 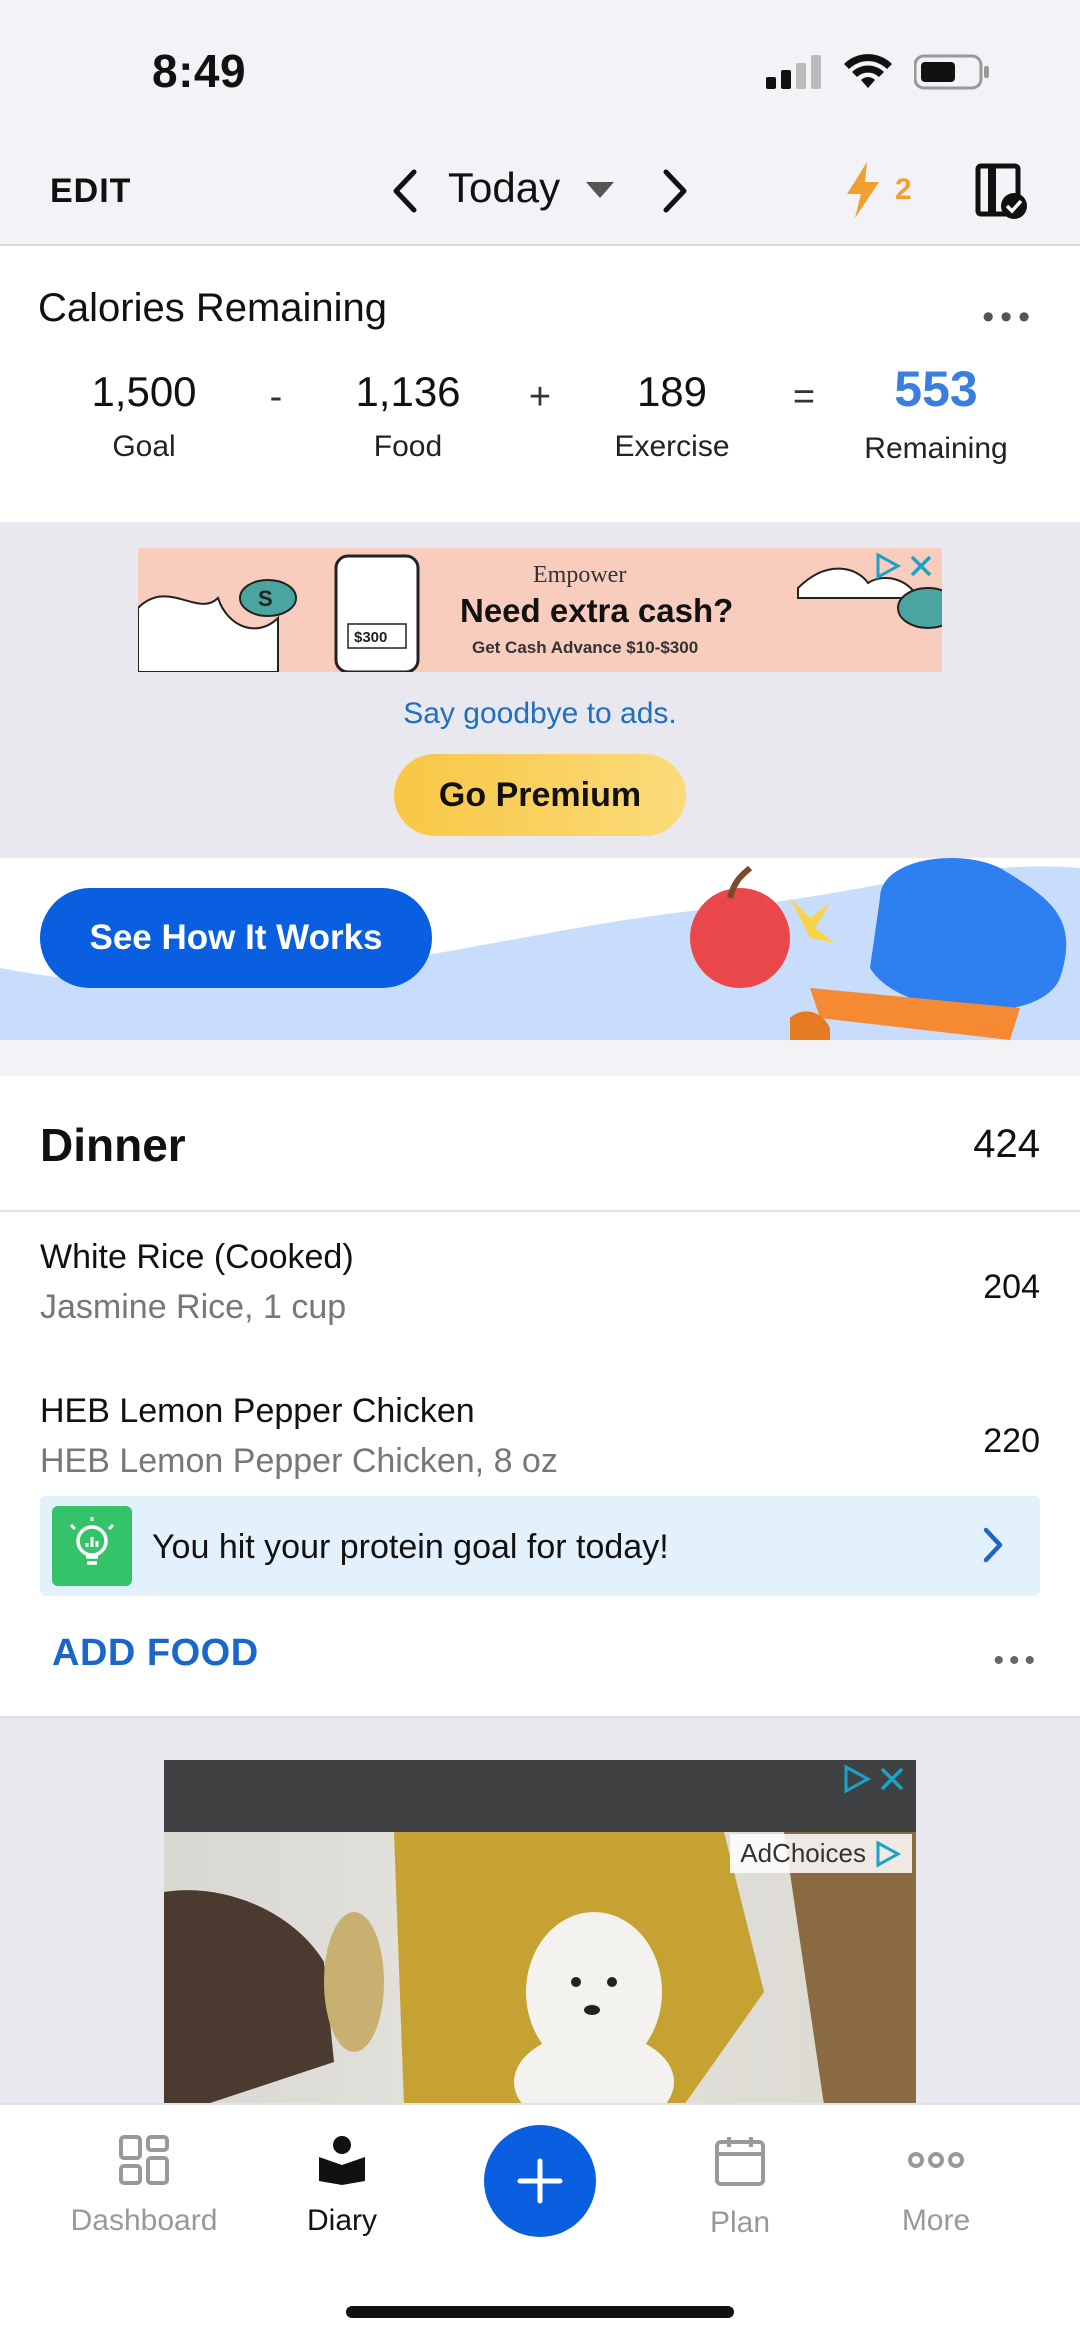 What do you see at coordinates (1002, 191) in the screenshot?
I see `diary-complete-icon` at bounding box center [1002, 191].